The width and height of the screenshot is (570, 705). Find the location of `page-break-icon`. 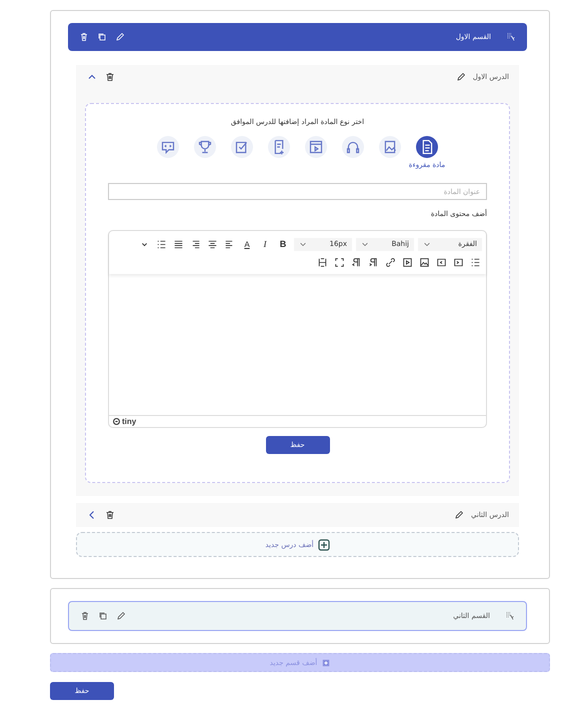

page-break-icon is located at coordinates (322, 262).